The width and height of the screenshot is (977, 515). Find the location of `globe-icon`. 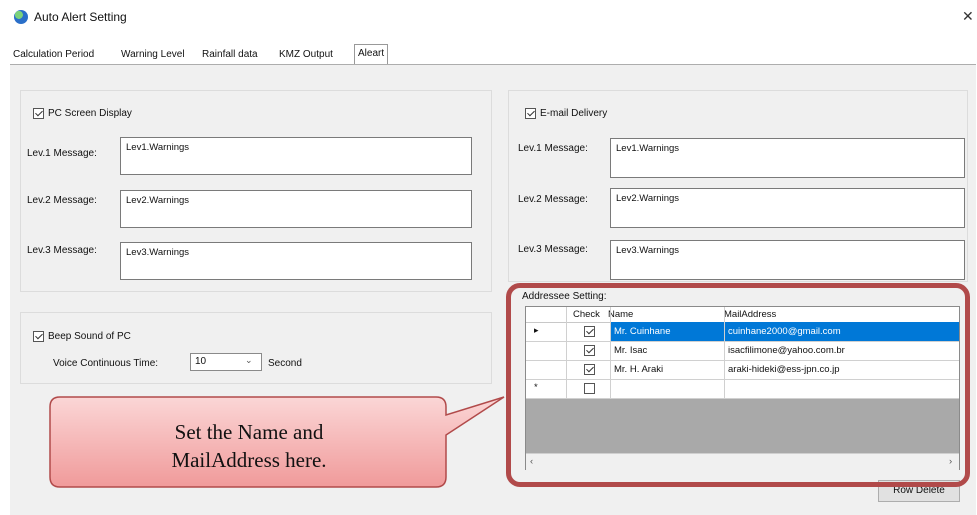

globe-icon is located at coordinates (21, 17).